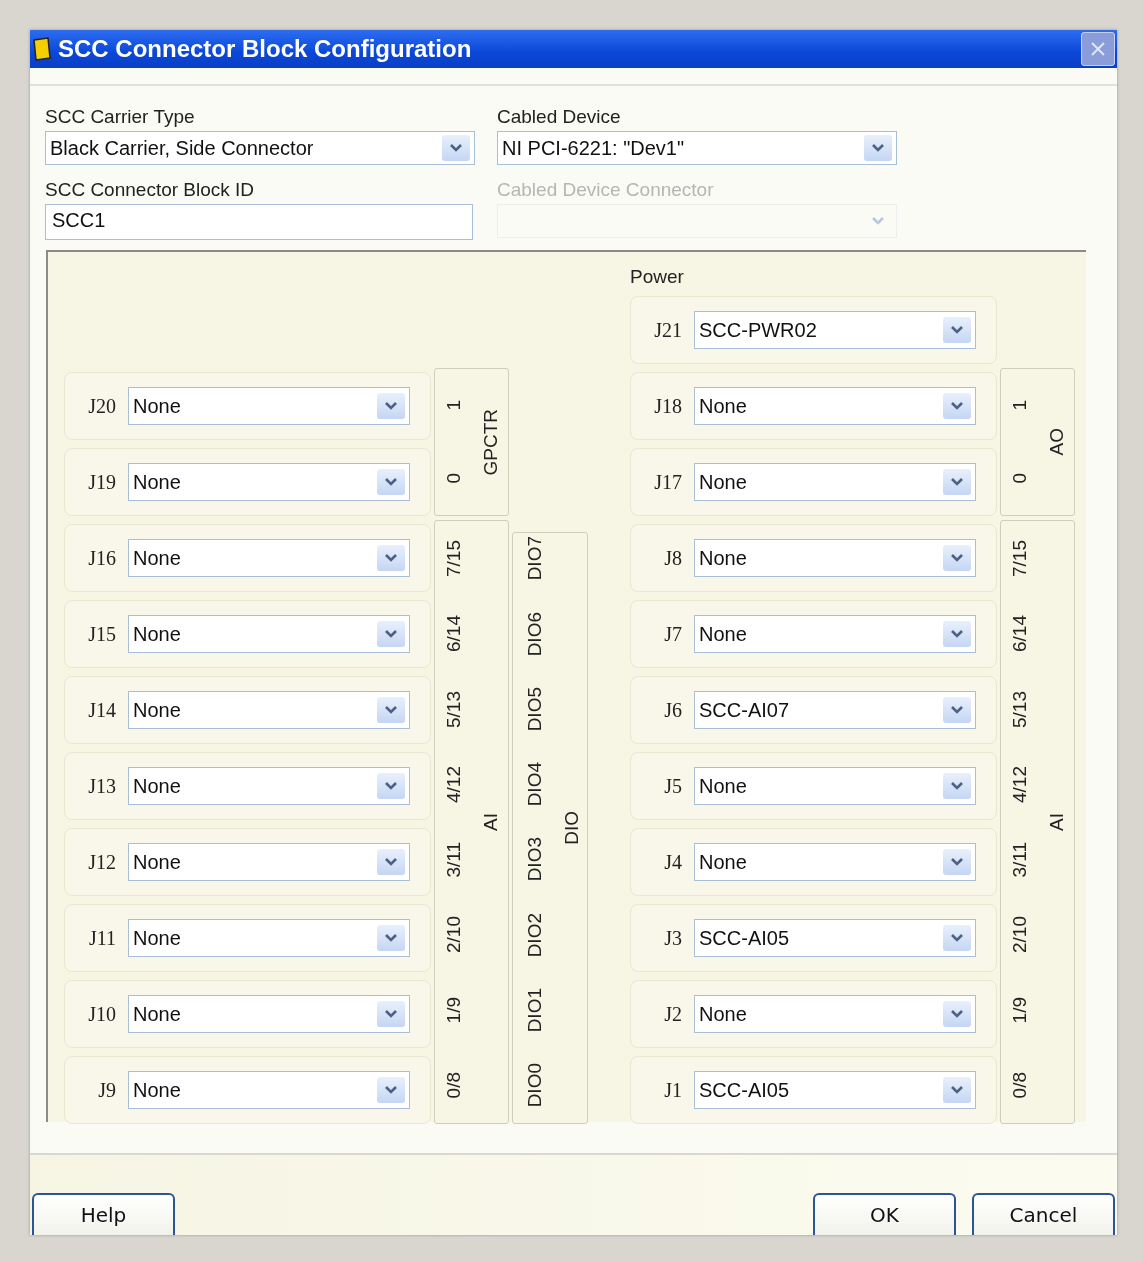 The height and width of the screenshot is (1262, 1143). I want to click on connector-label: J15, so click(102, 634).